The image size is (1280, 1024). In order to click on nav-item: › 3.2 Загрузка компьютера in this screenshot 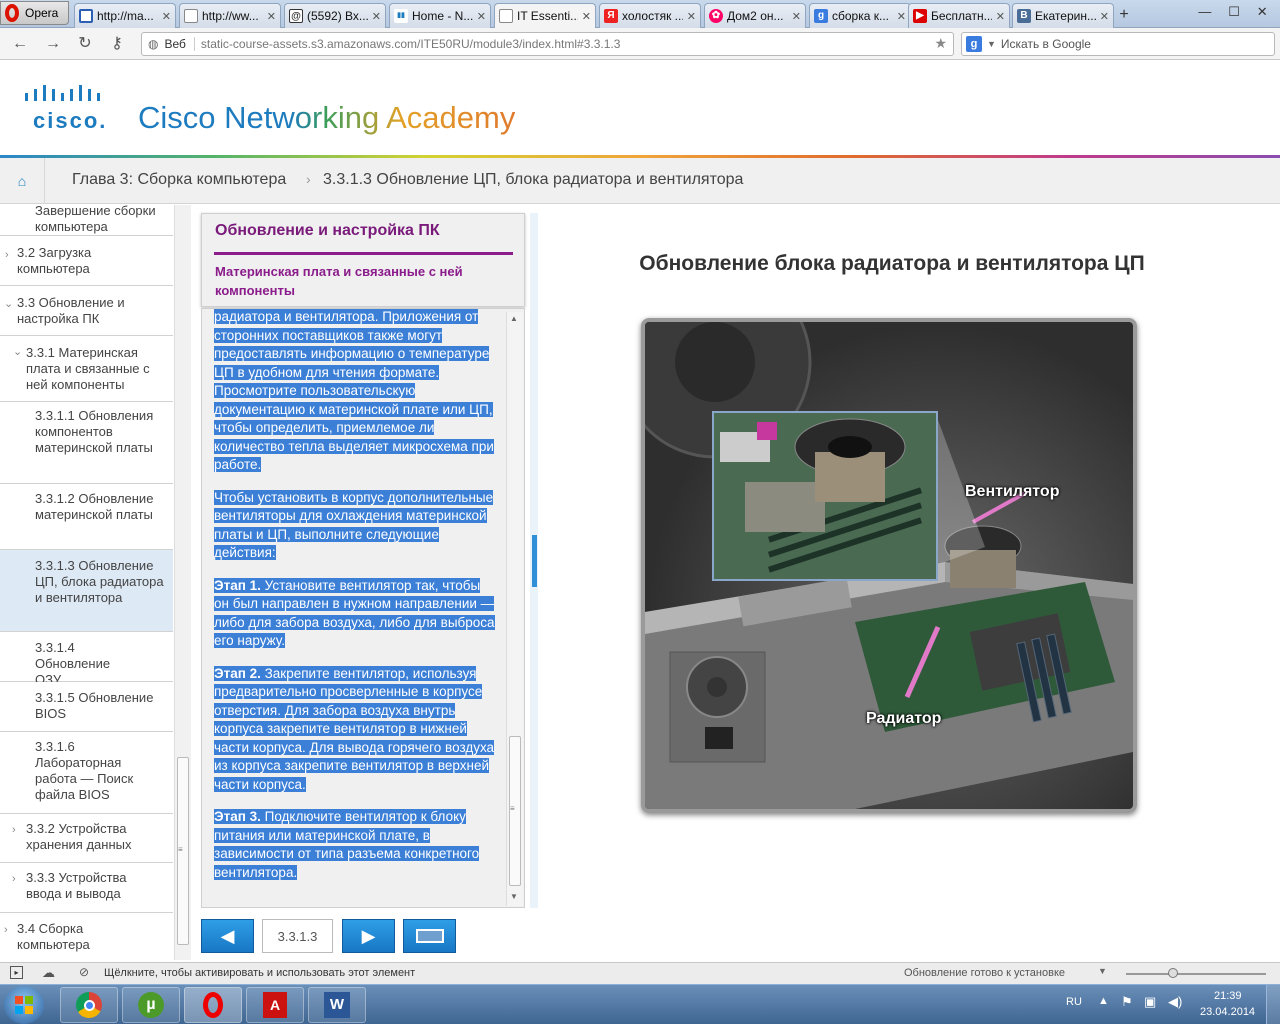, I will do `click(86, 261)`.